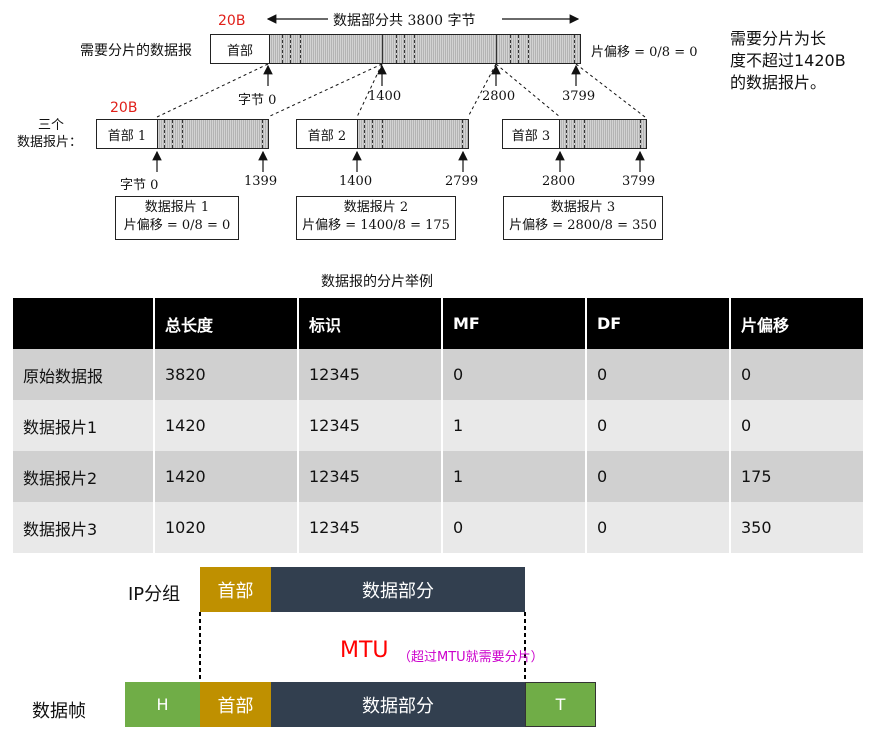 This screenshot has width=874, height=742. Describe the element at coordinates (139, 185) in the screenshot. I see `frag1-start-label: 字节 0` at that location.